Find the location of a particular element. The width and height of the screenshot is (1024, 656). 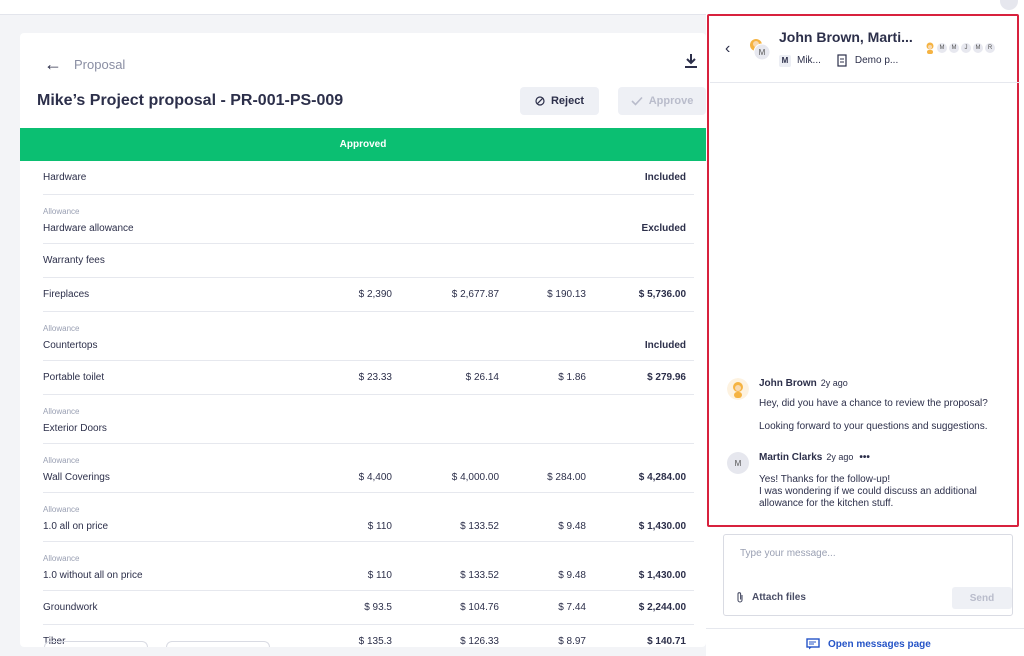

row-name: 1.0 all on price is located at coordinates (76, 526).